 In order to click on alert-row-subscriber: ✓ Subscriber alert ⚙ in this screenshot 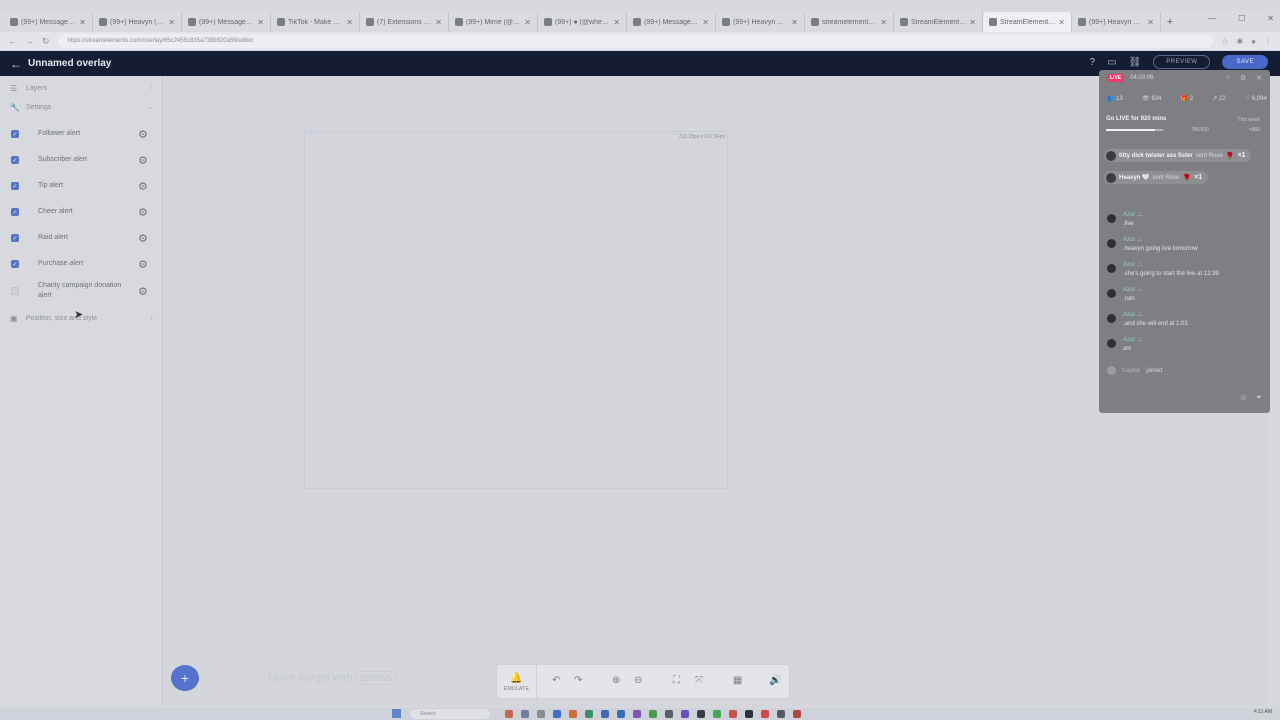, I will do `click(81, 160)`.